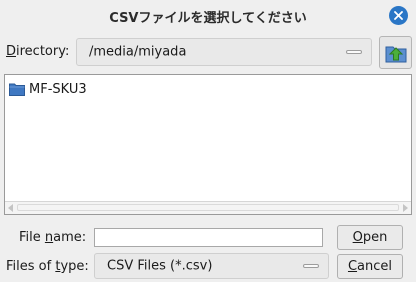 This screenshot has width=416, height=282. I want to click on directory-combo: /media/miyada, so click(224, 52).